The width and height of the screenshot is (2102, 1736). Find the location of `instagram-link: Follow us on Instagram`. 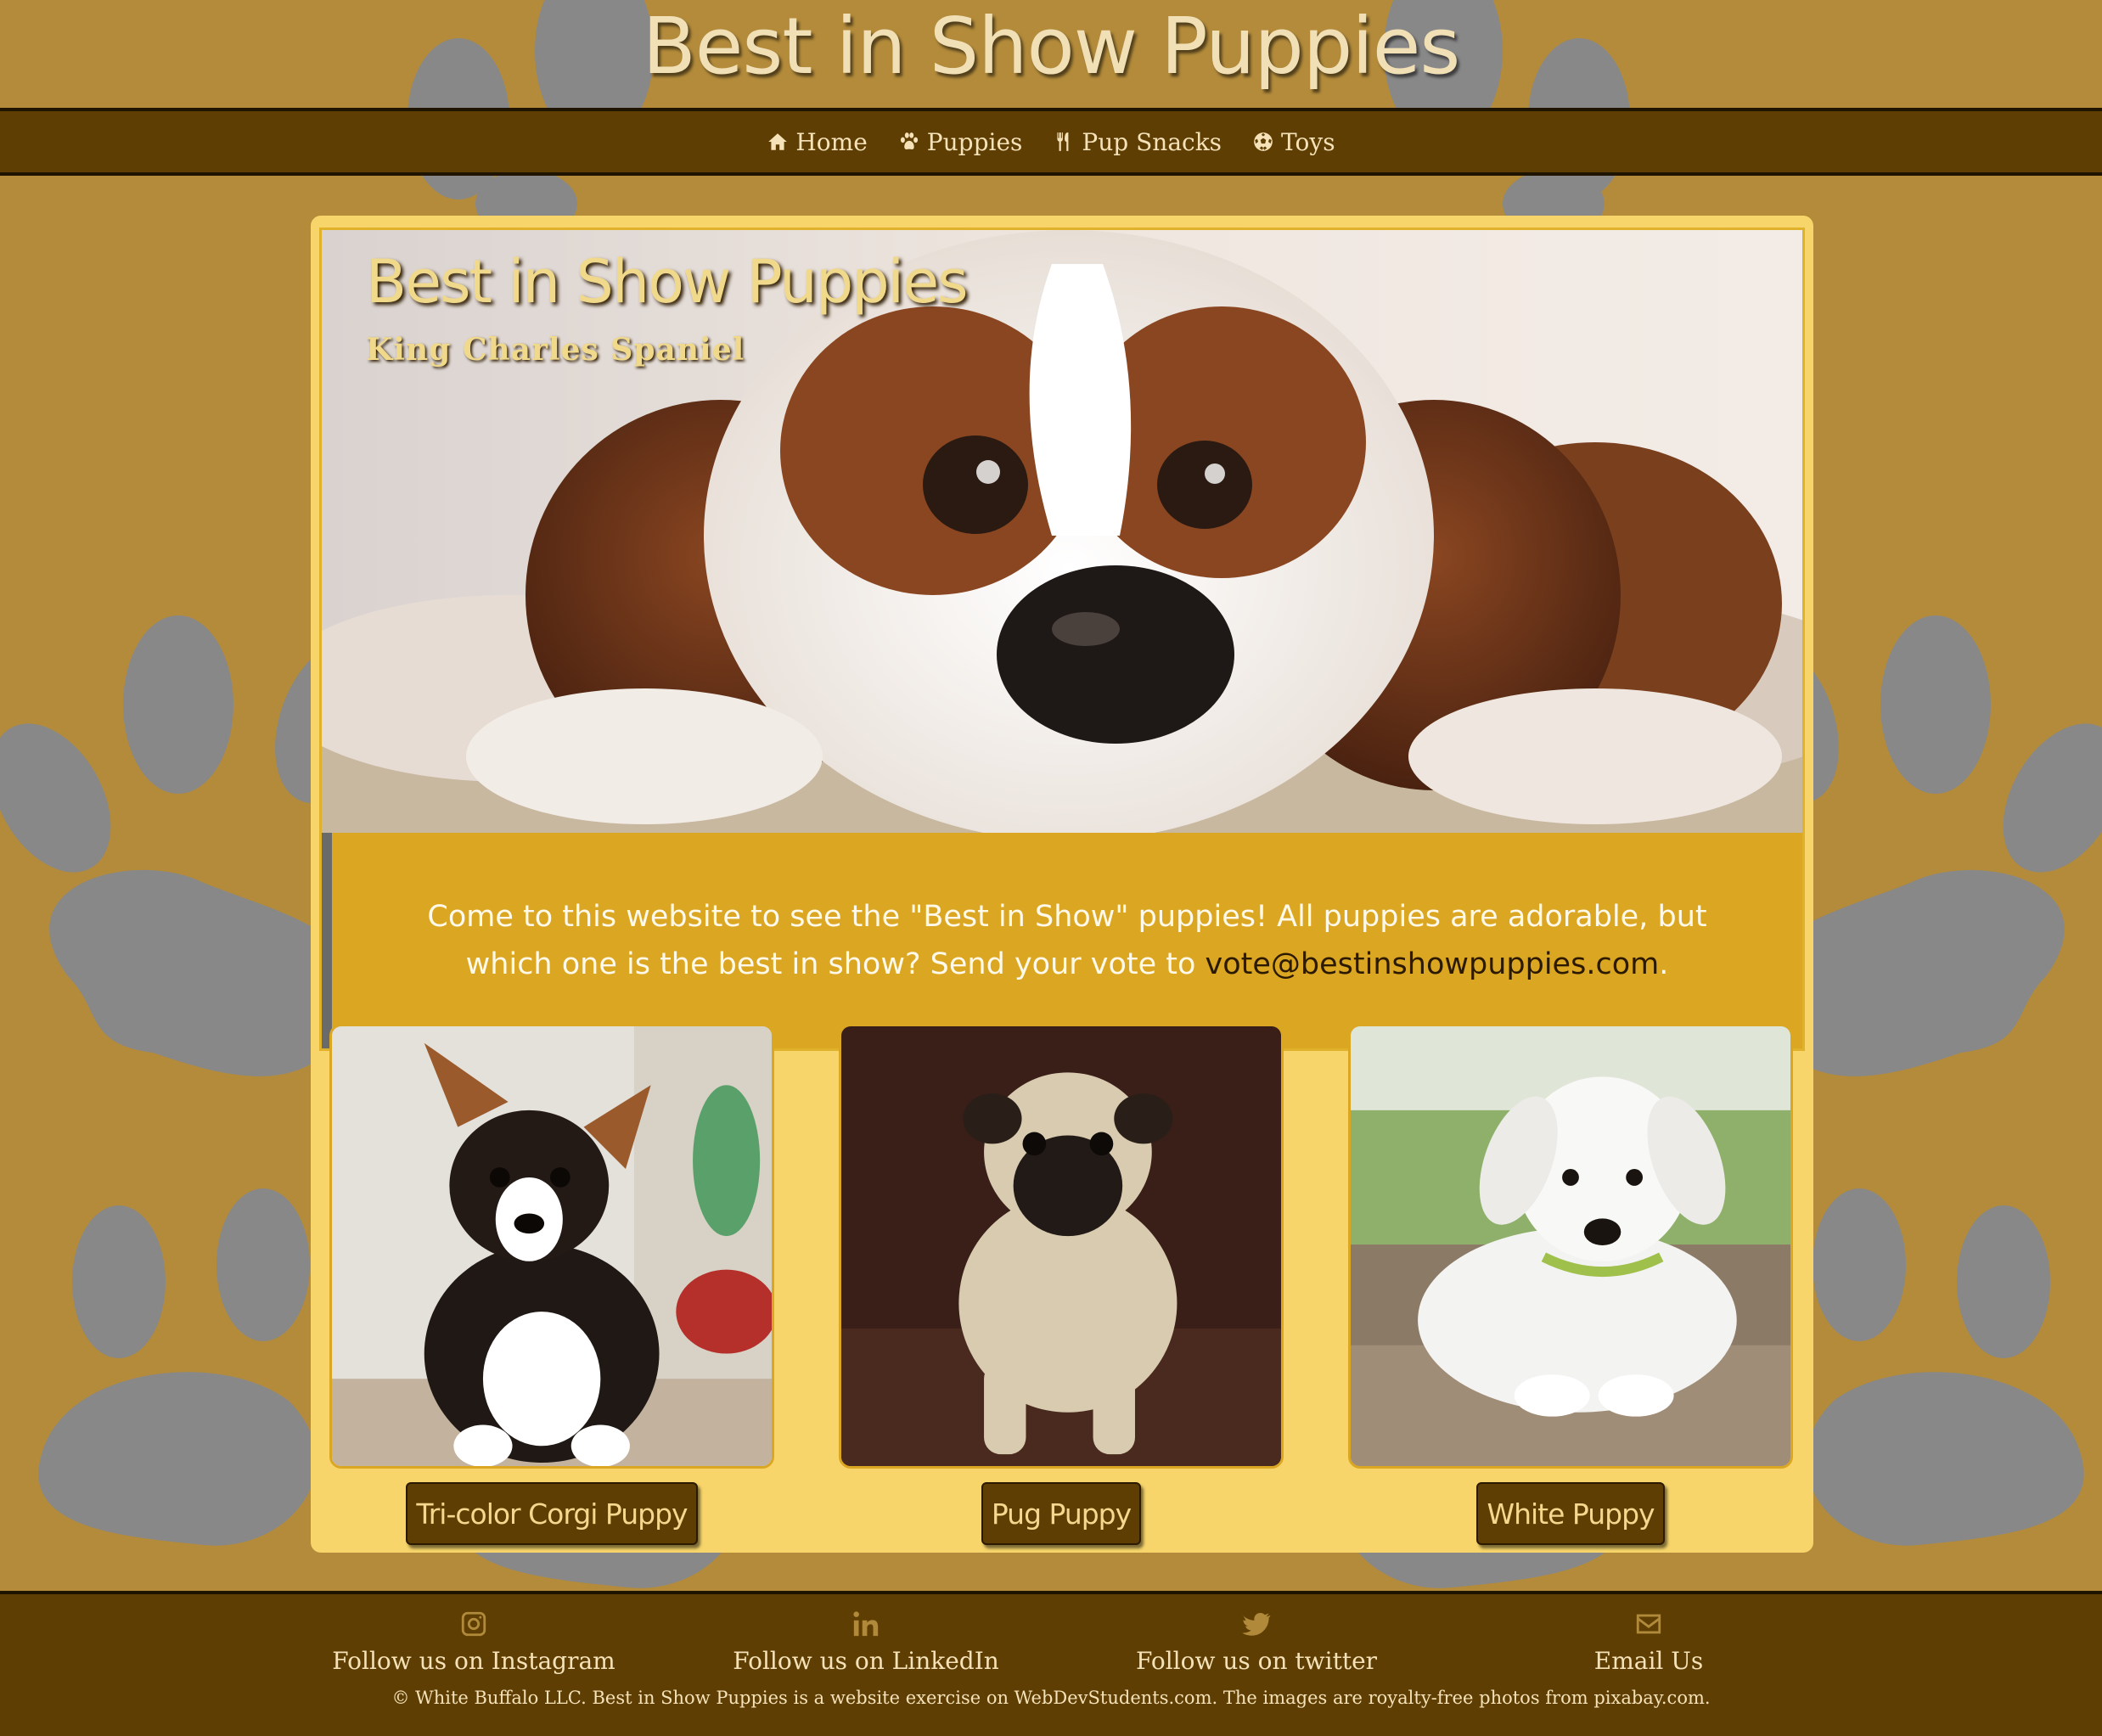

instagram-link: Follow us on Instagram is located at coordinates (473, 1642).